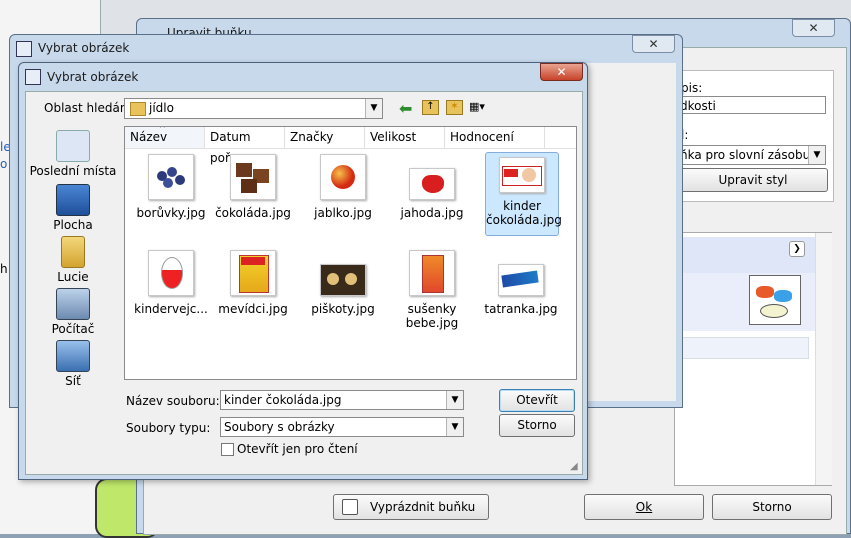 The height and width of the screenshot is (538, 851). I want to click on edit-close-button: ✕, so click(813, 28).